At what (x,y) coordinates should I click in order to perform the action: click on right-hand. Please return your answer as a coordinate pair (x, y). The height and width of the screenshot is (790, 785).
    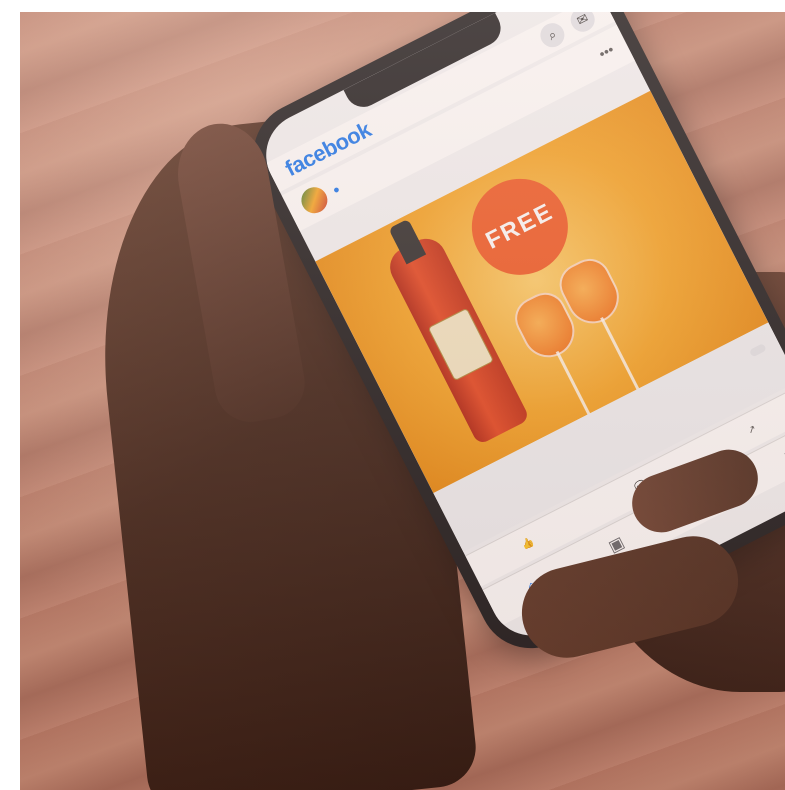
    Looking at the image, I should click on (682, 482).